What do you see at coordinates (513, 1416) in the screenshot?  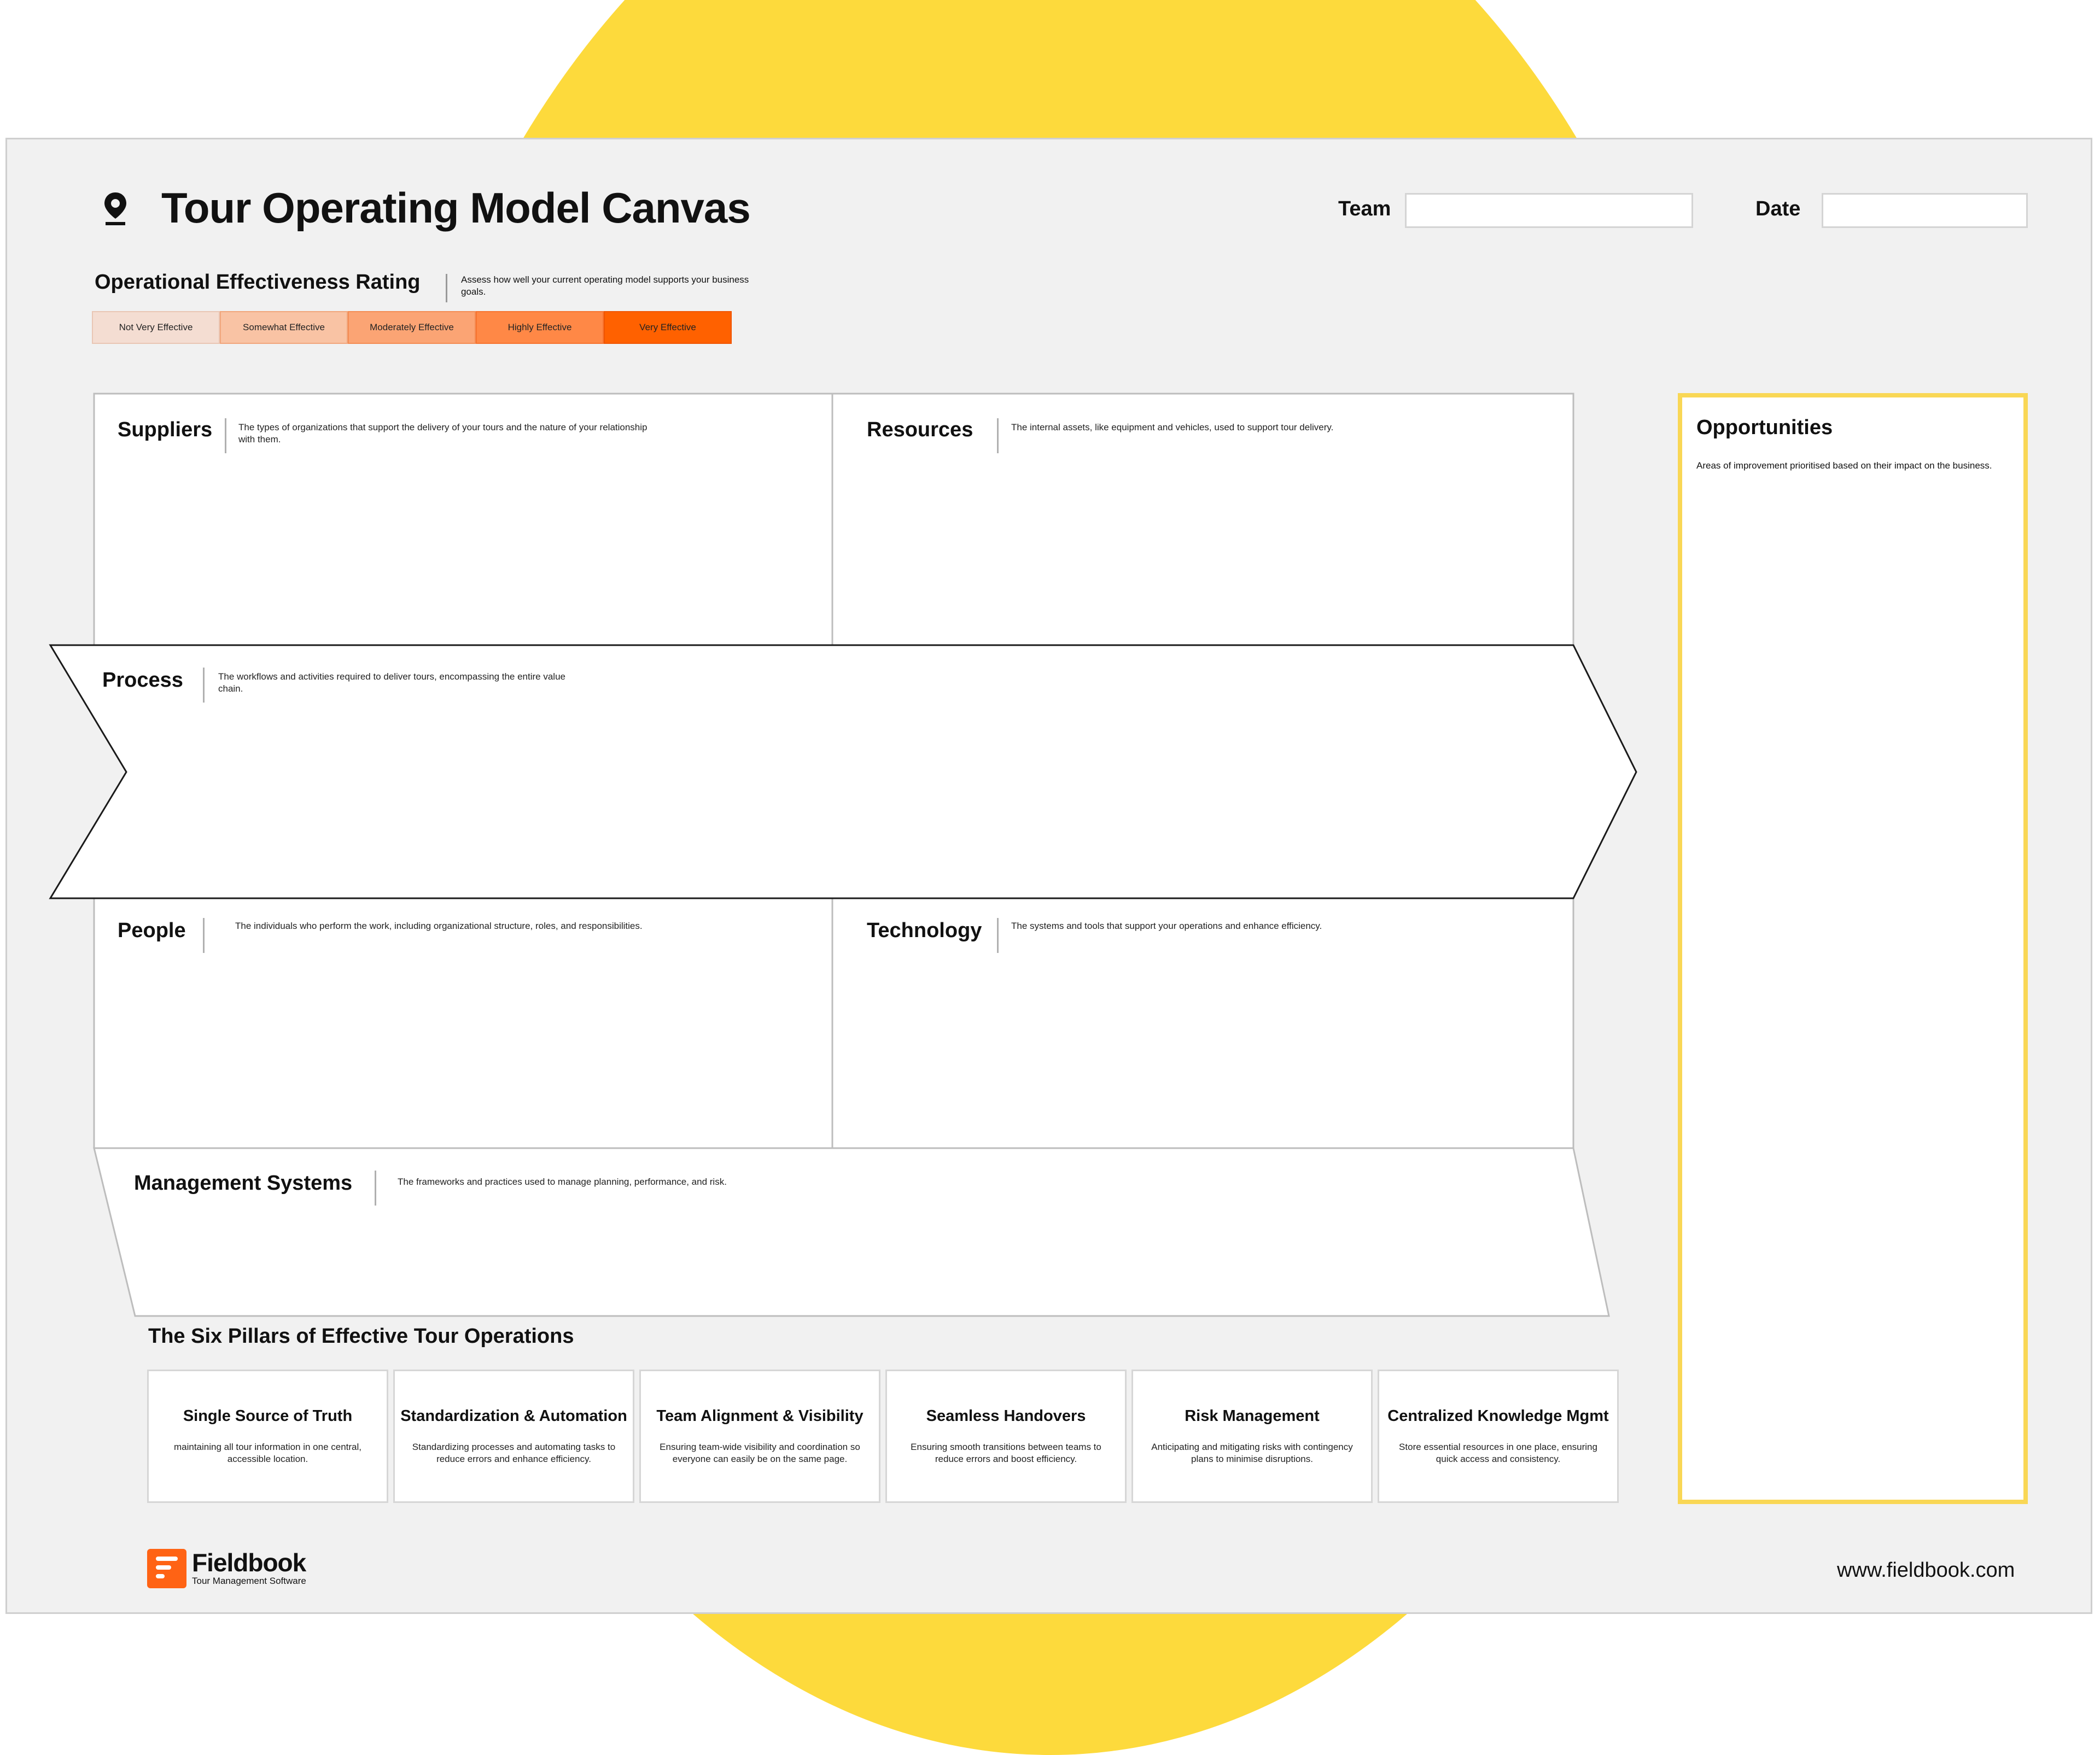 I see `pillar-title: Standardization & Automation` at bounding box center [513, 1416].